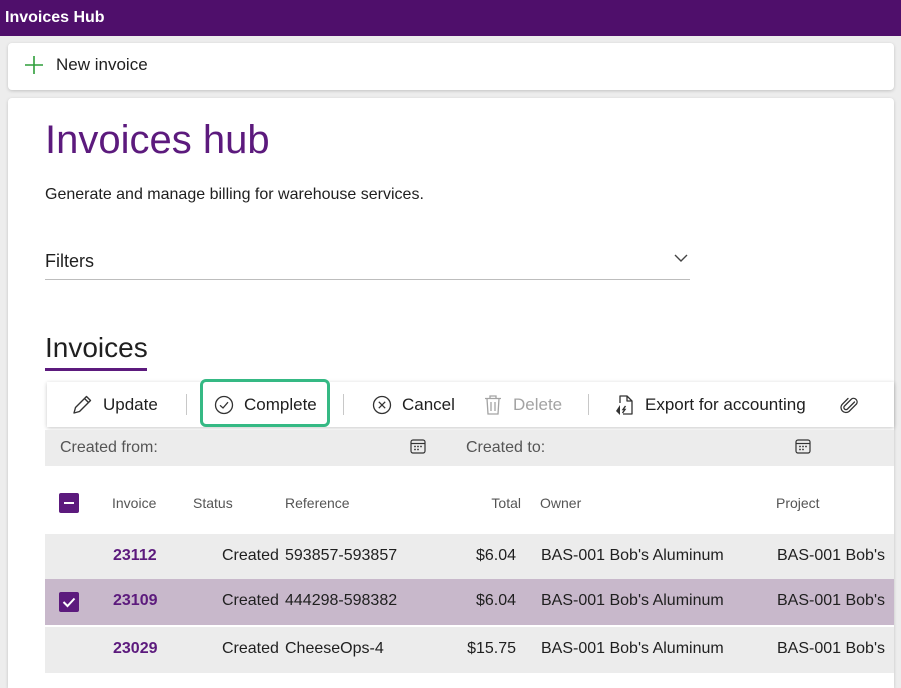 This screenshot has height=688, width=901. I want to click on cancel-circle-icon, so click(382, 404).